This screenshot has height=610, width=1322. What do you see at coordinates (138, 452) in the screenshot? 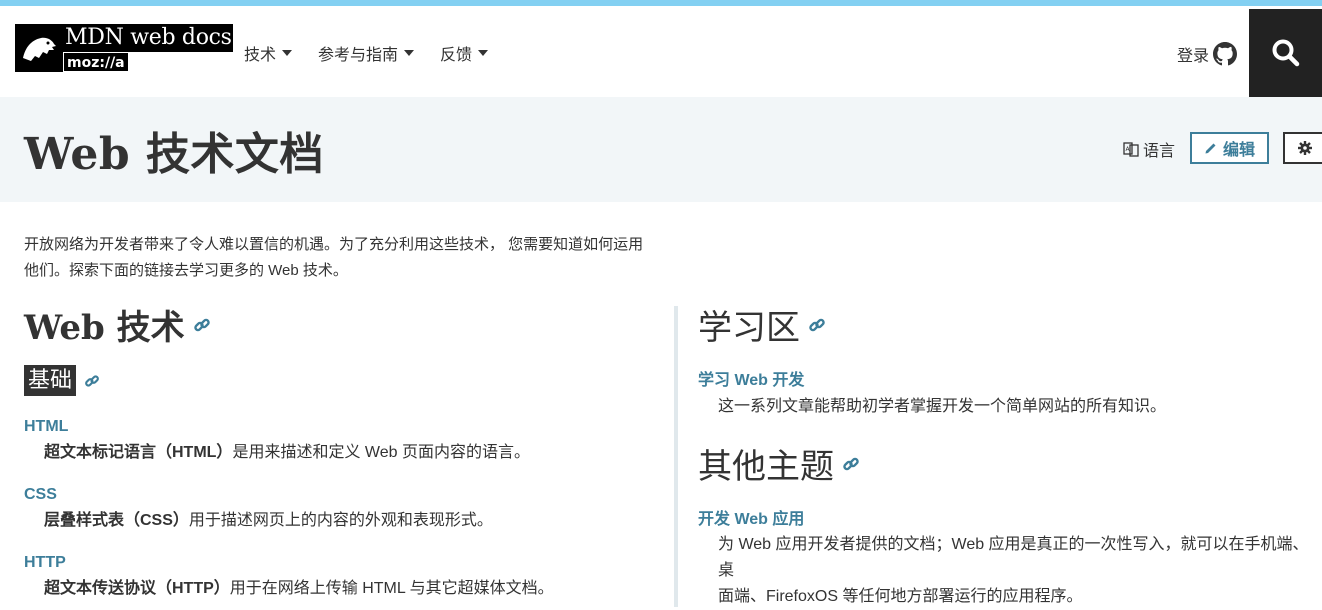
I see `html-term: 超文本标记语言（HTML）` at bounding box center [138, 452].